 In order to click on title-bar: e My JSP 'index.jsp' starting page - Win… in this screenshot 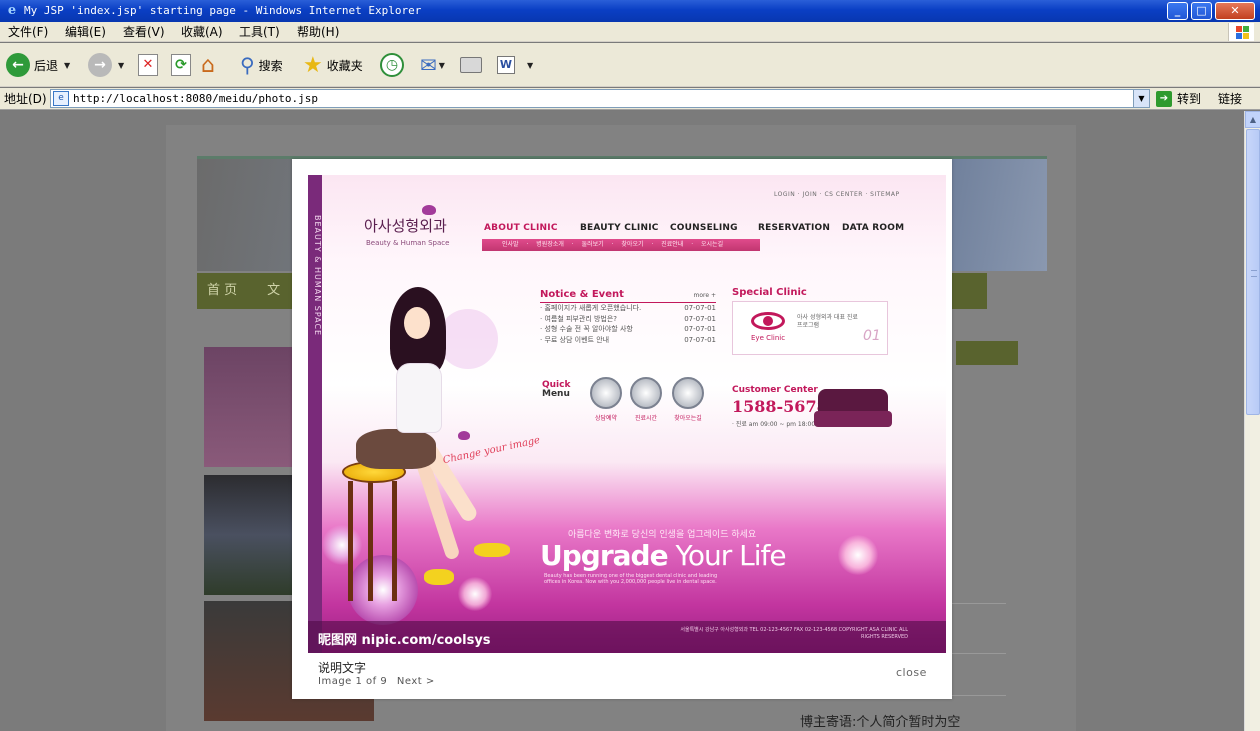, I will do `click(630, 11)`.